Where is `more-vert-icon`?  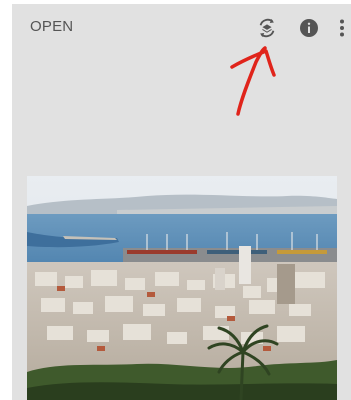
more-vert-icon is located at coordinates (342, 28).